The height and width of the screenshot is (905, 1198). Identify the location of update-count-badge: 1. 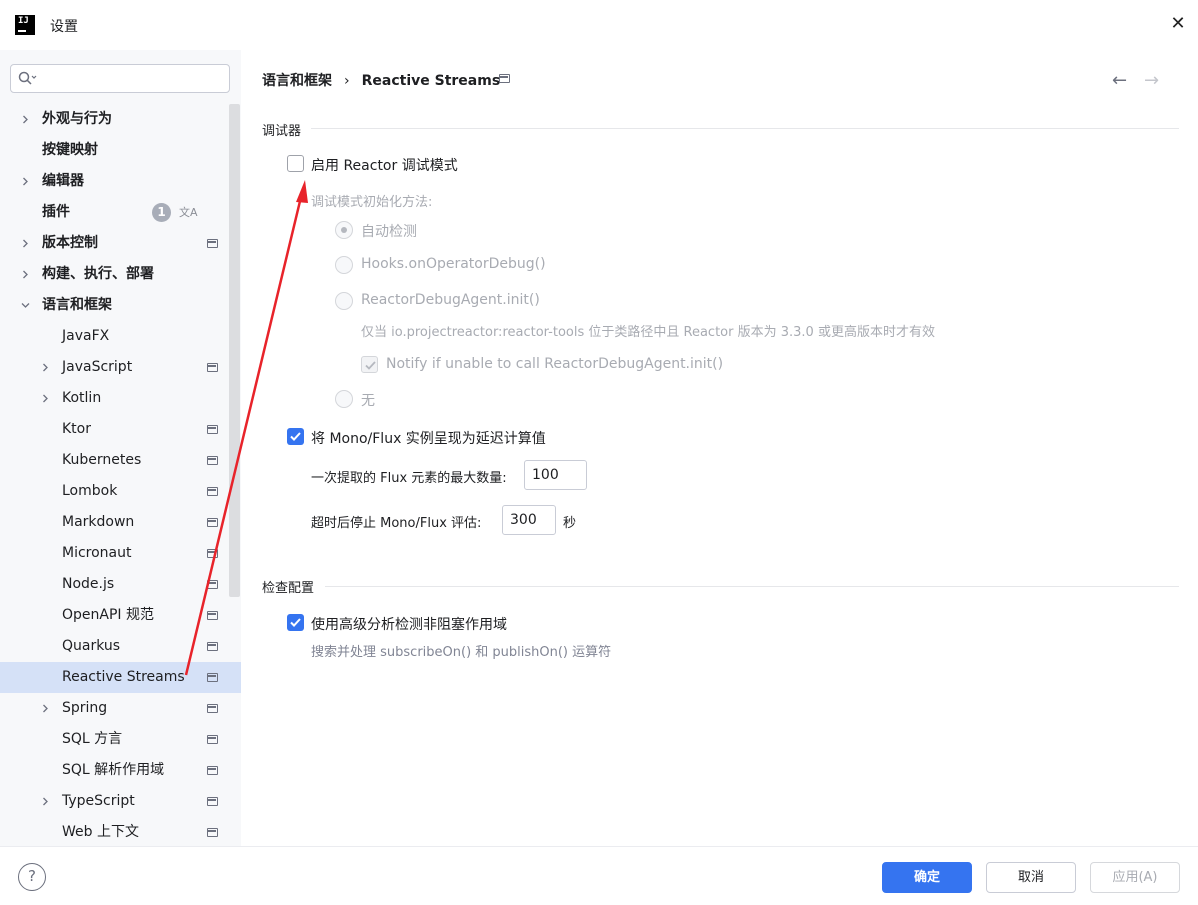
(161, 212).